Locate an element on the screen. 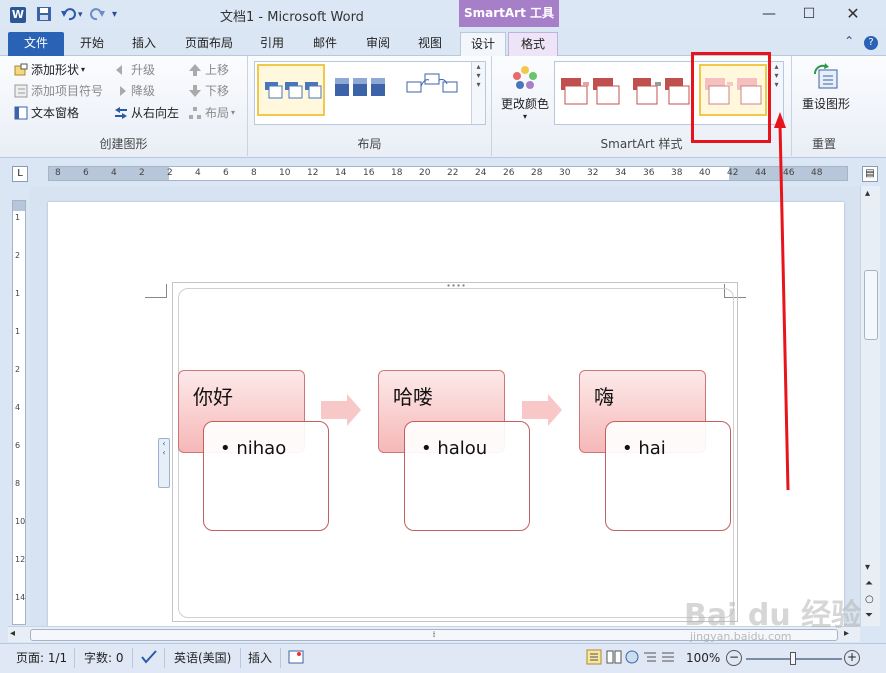 This screenshot has height=673, width=886. promote-button: 升级 is located at coordinates (134, 70).